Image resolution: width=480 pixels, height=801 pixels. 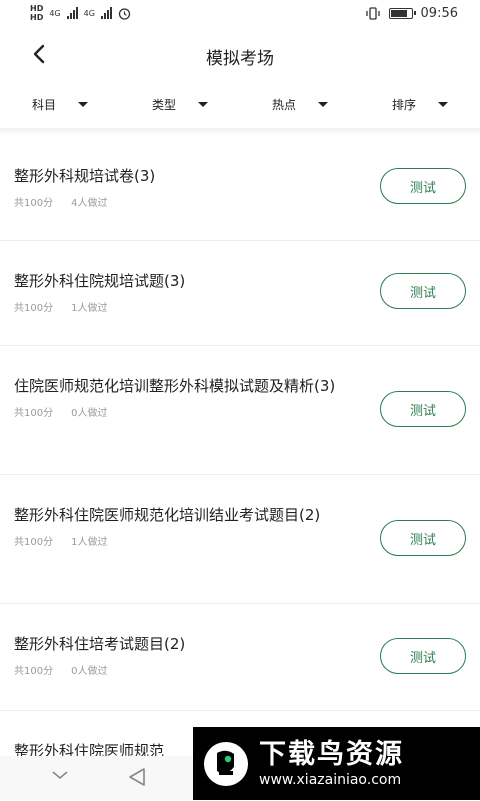 I want to click on filter-subject: 科目, so click(x=60, y=104).